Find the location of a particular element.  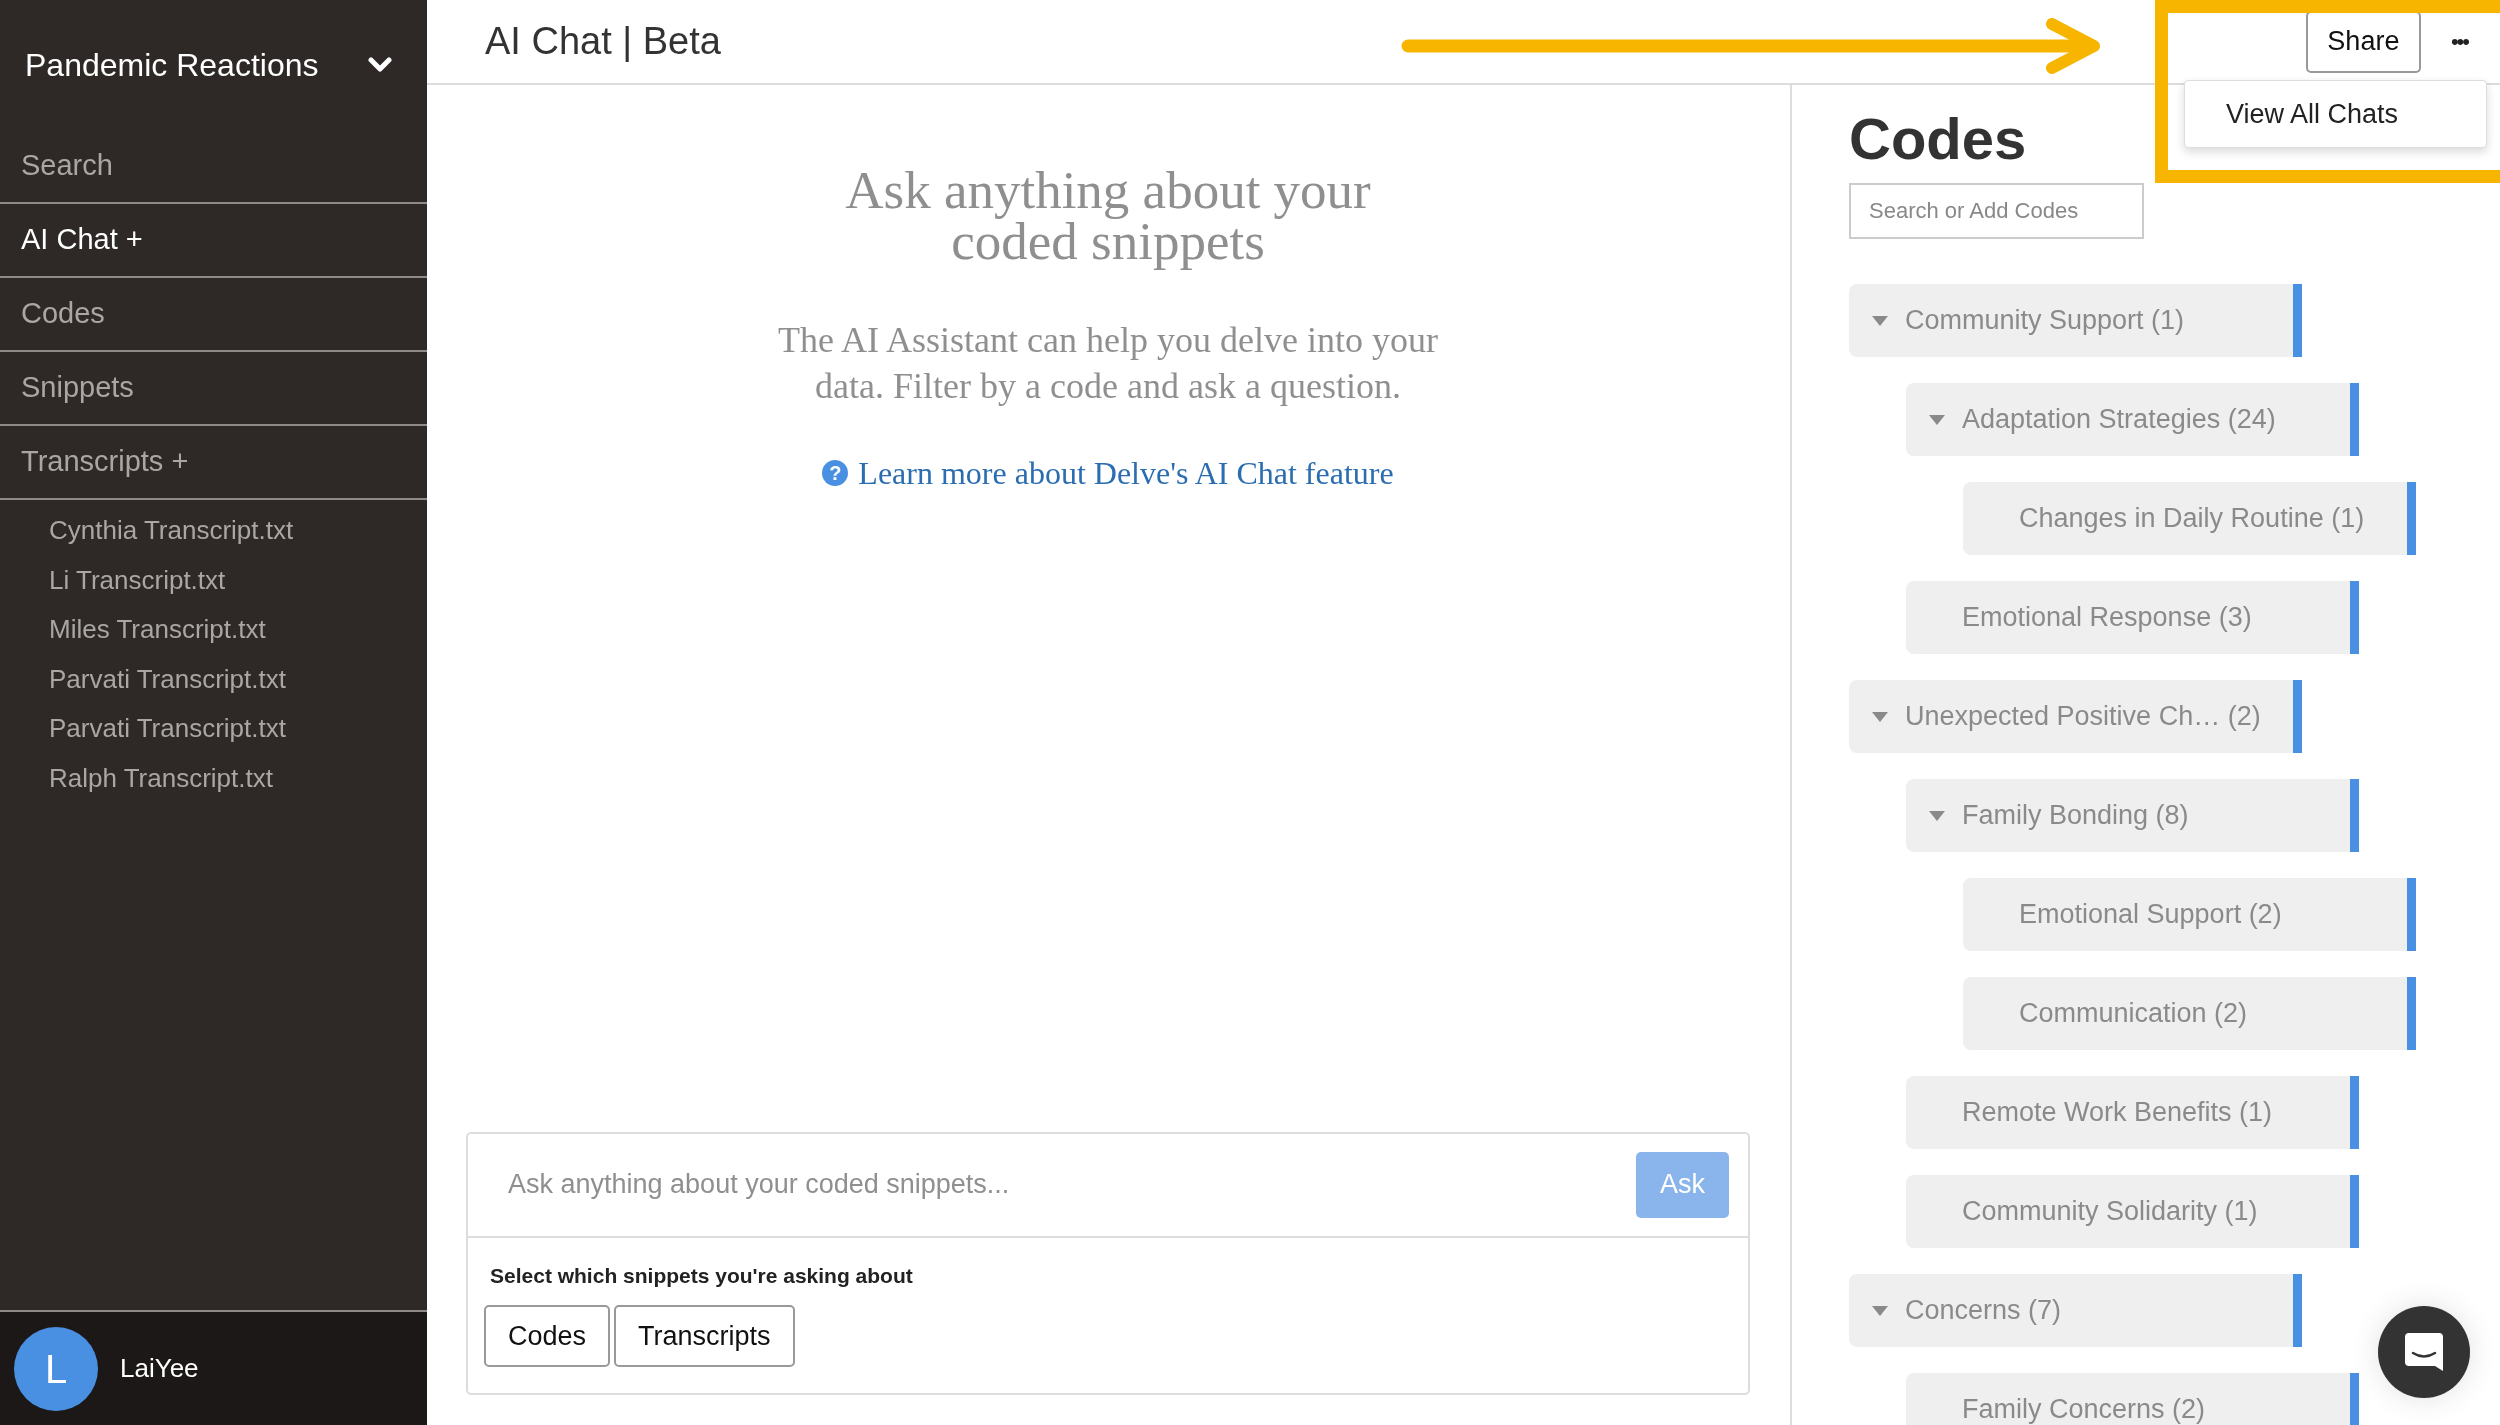

code-item: Family Bonding (8) is located at coordinates (2132, 815).